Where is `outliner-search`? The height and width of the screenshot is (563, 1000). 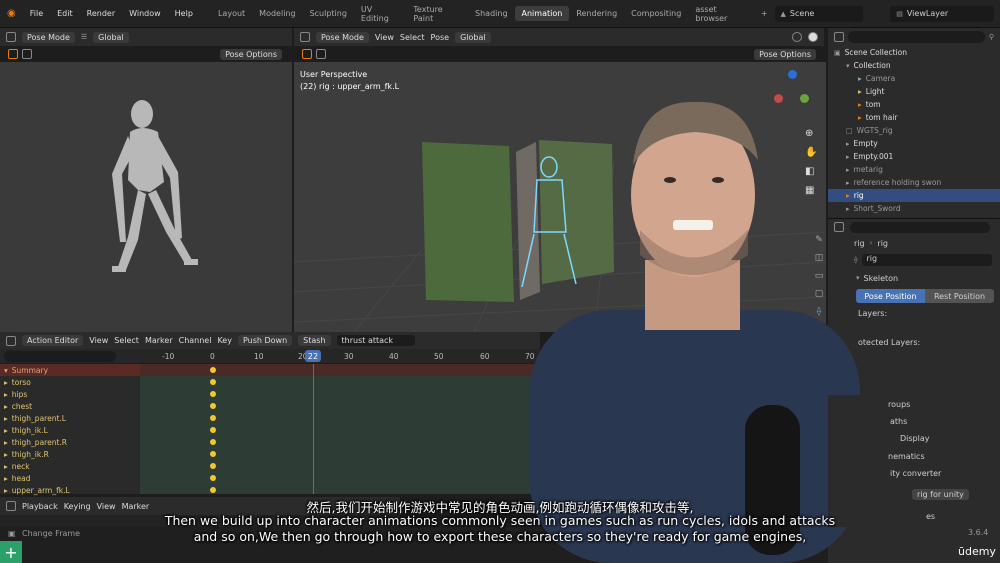 outliner-search is located at coordinates (916, 37).